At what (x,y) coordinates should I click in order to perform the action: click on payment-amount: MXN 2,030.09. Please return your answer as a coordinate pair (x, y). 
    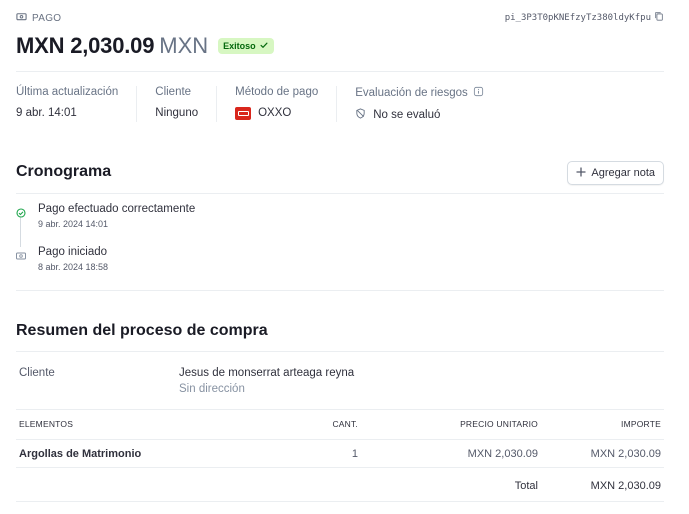
    Looking at the image, I should click on (85, 45).